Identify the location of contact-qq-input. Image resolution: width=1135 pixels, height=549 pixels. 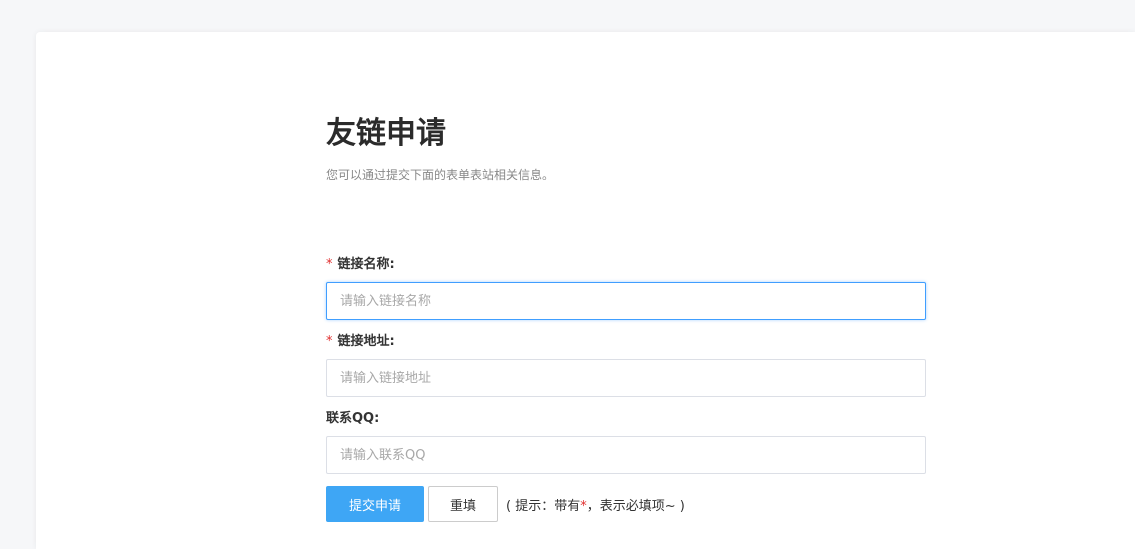
(626, 455).